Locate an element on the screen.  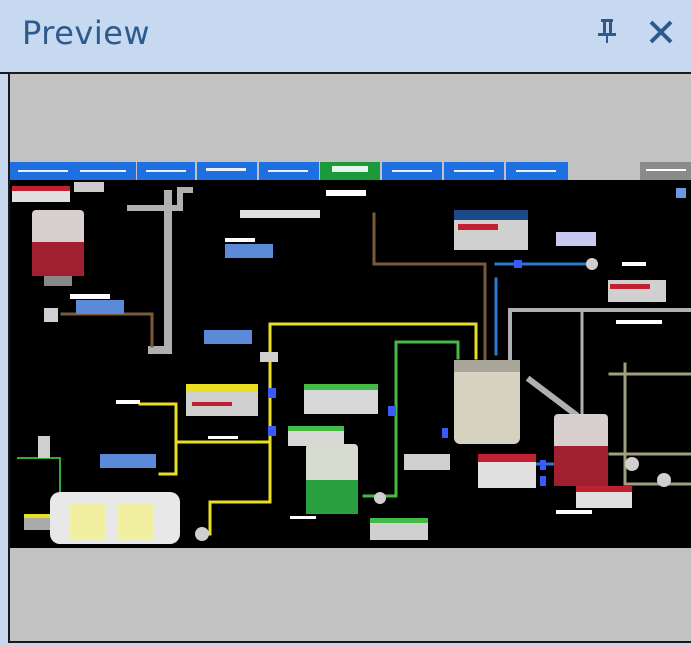
pin-icon is located at coordinates (607, 34).